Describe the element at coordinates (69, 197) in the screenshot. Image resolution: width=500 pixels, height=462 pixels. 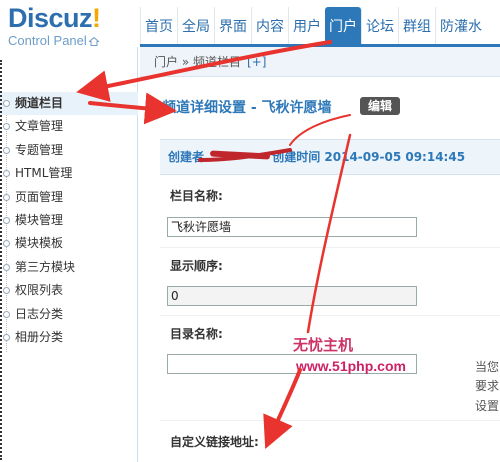
I see `sidebar-item-pages: 页面管理` at that location.